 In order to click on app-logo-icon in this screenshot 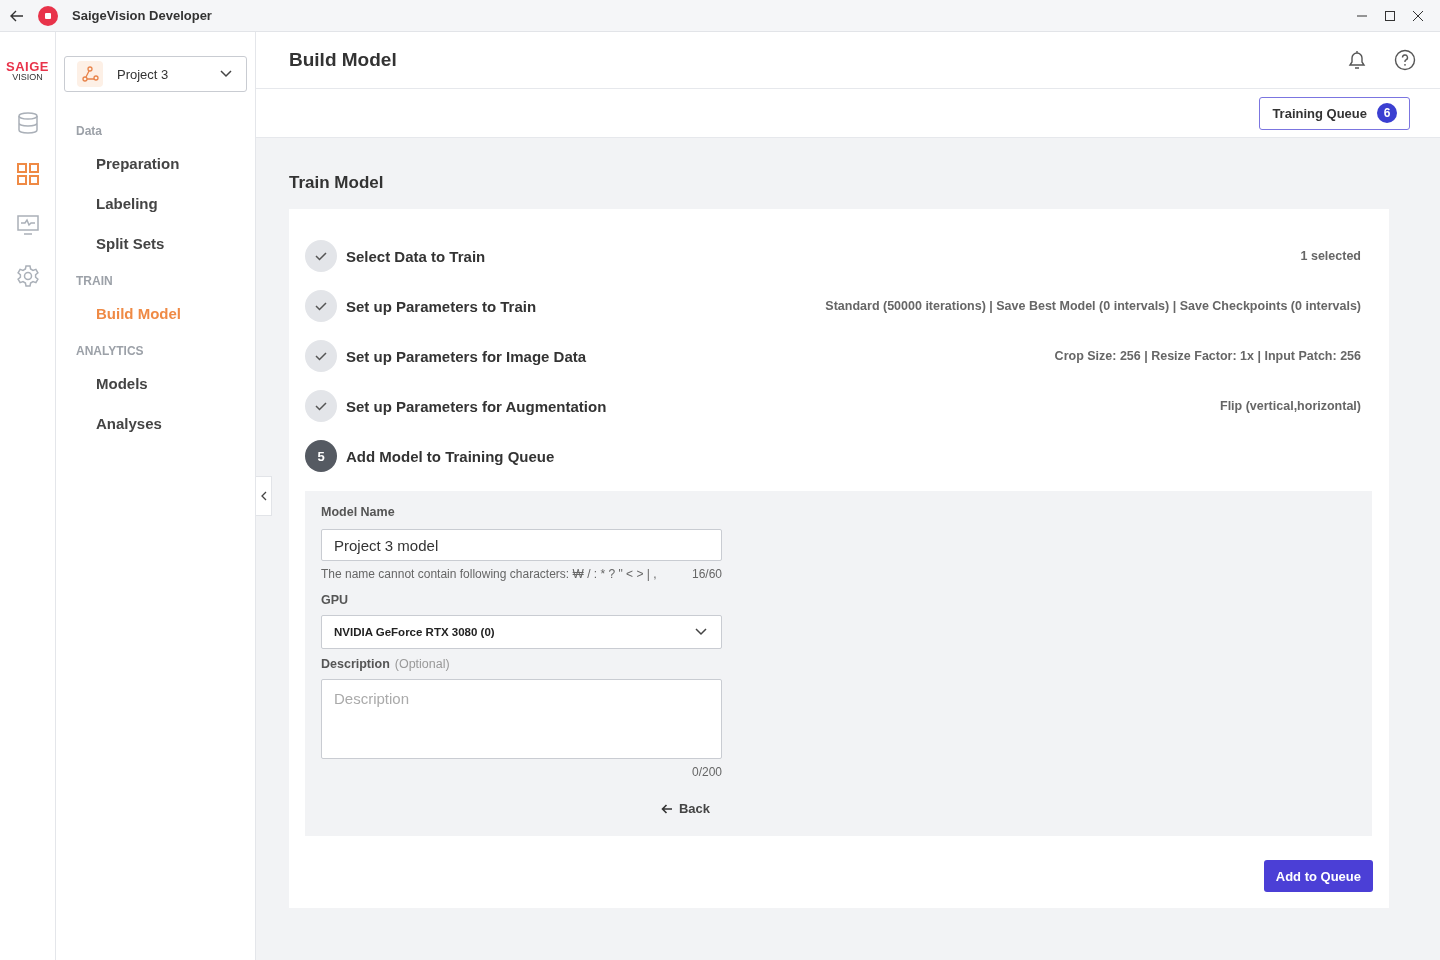, I will do `click(48, 15)`.